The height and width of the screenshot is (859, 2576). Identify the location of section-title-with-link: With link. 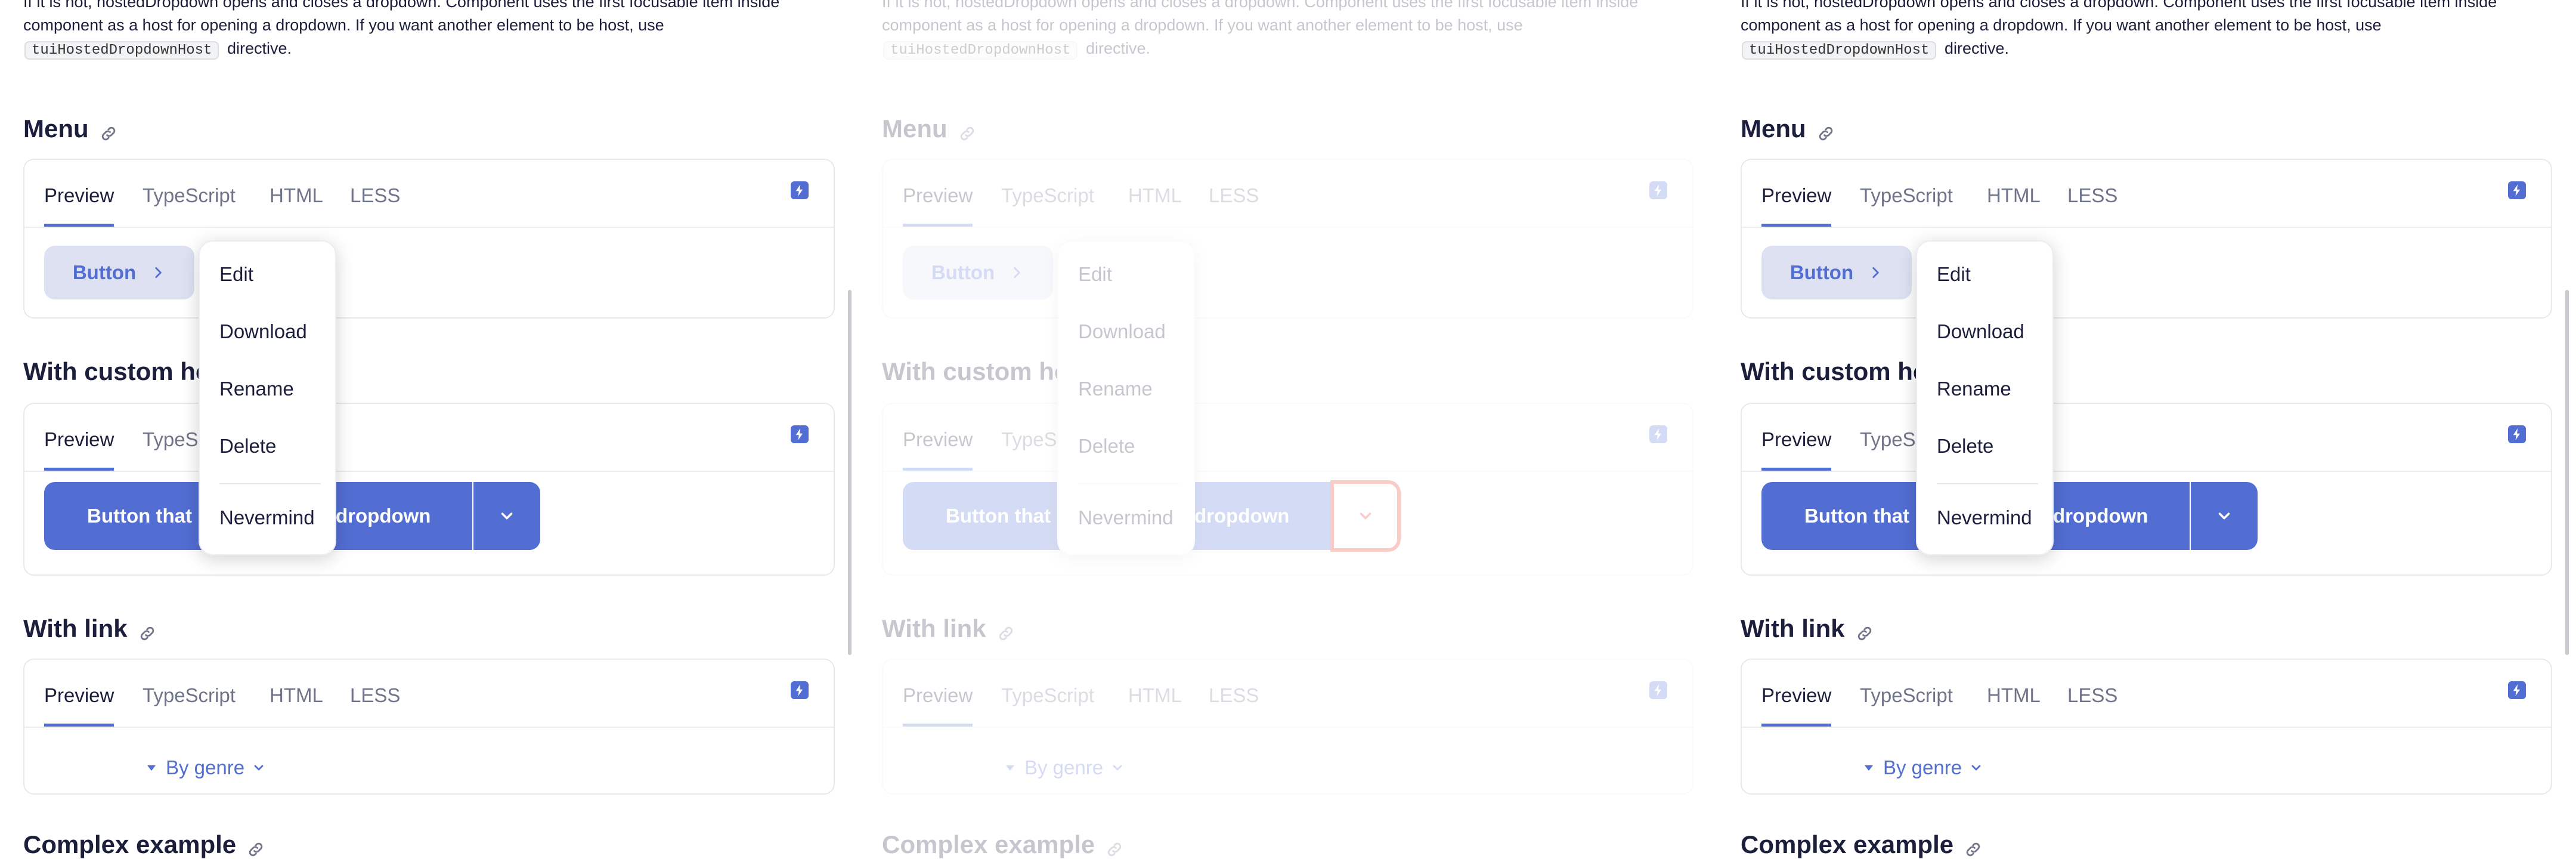
(948, 628).